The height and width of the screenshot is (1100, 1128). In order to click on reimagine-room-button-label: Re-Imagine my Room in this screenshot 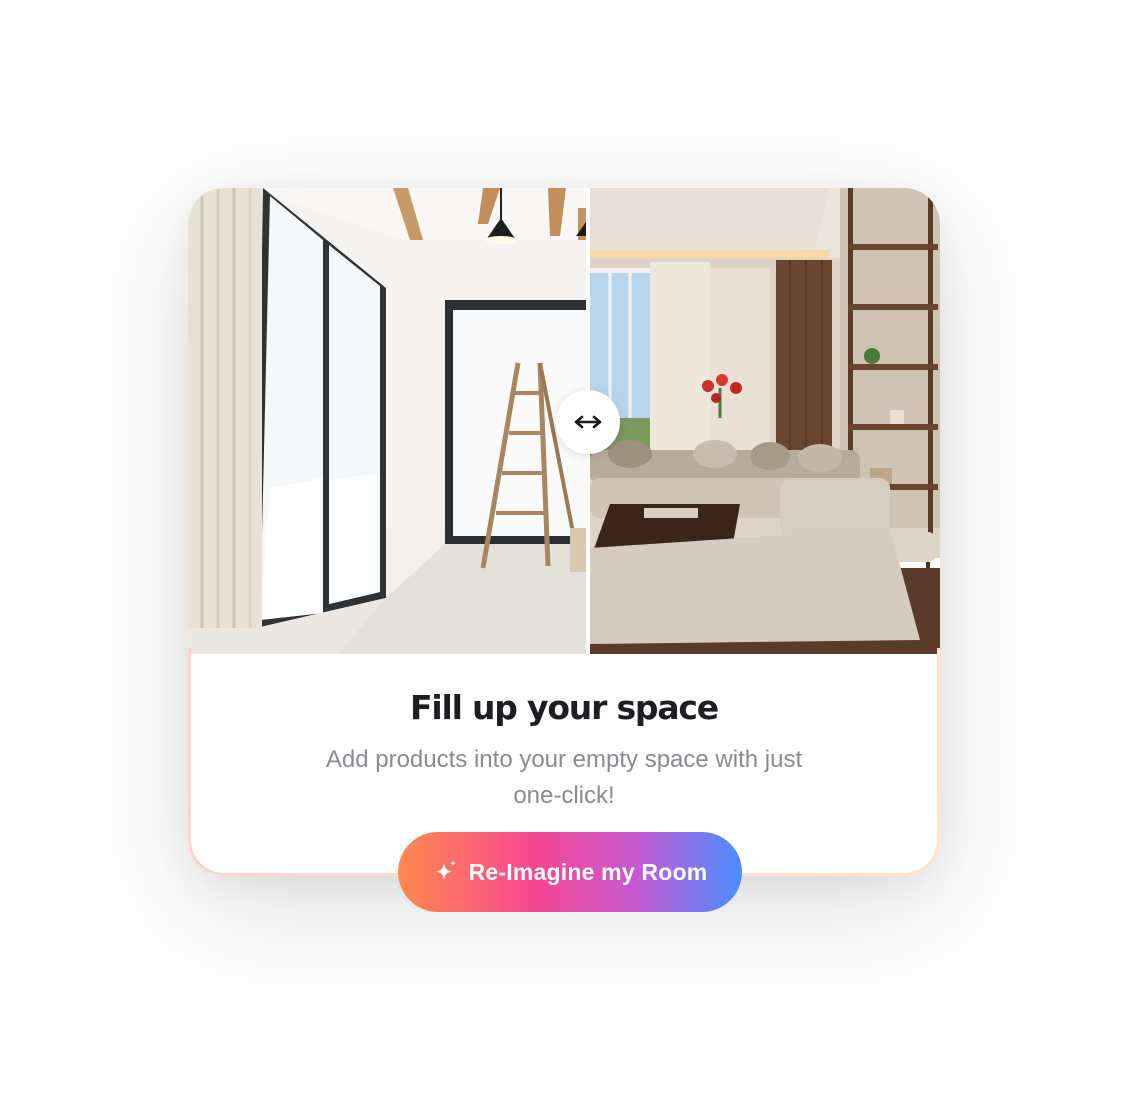, I will do `click(588, 871)`.